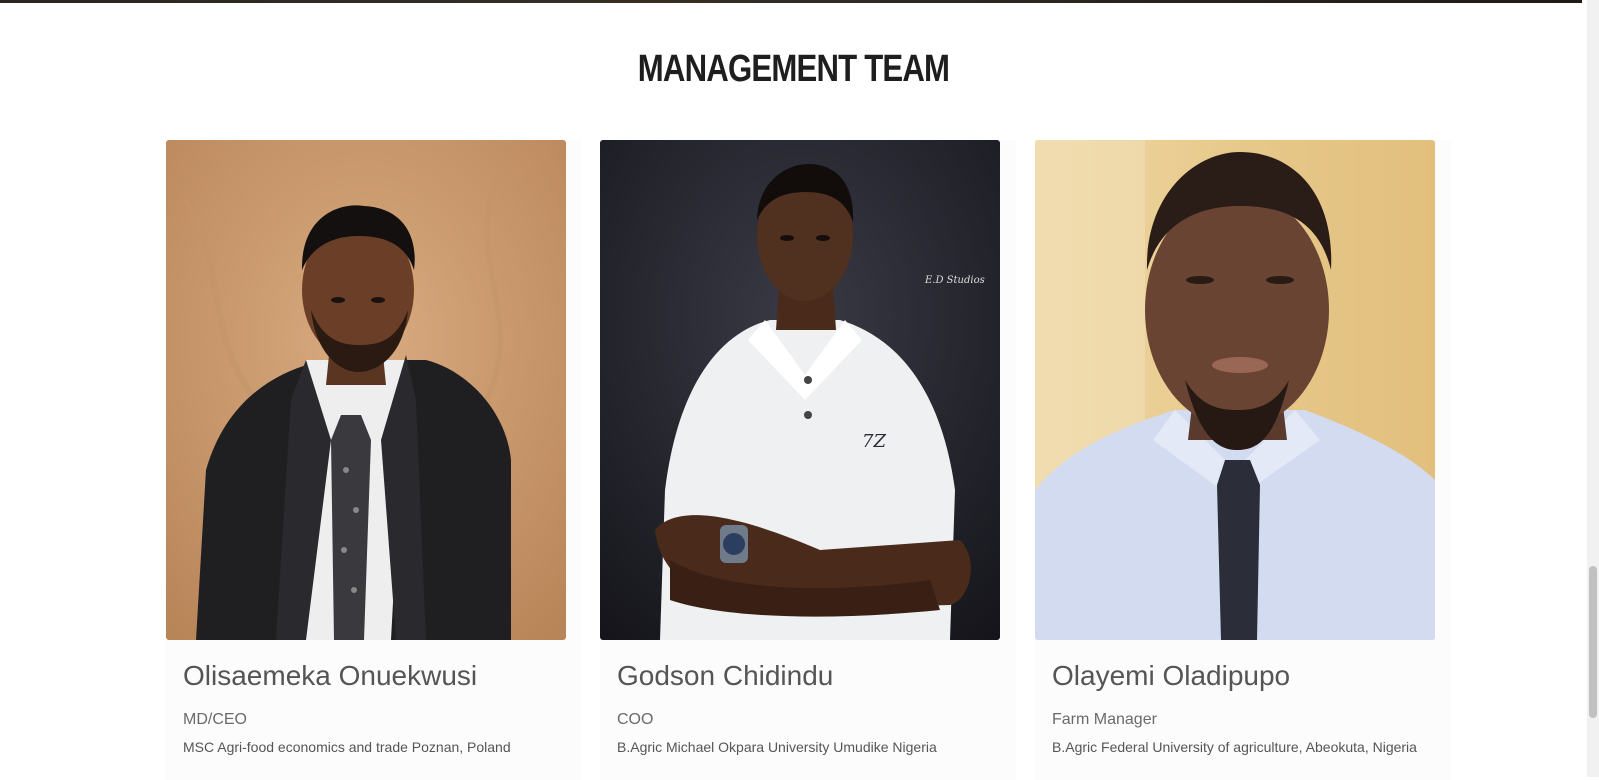 The image size is (1599, 780). Describe the element at coordinates (874, 441) in the screenshot. I see `shirt-logo: 7Z` at that location.